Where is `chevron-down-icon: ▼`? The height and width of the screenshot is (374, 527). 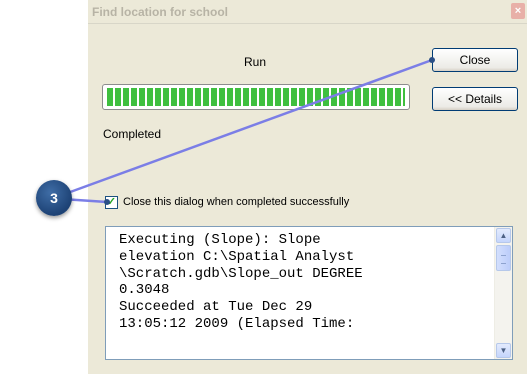
chevron-down-icon: ▼ is located at coordinates (503, 350).